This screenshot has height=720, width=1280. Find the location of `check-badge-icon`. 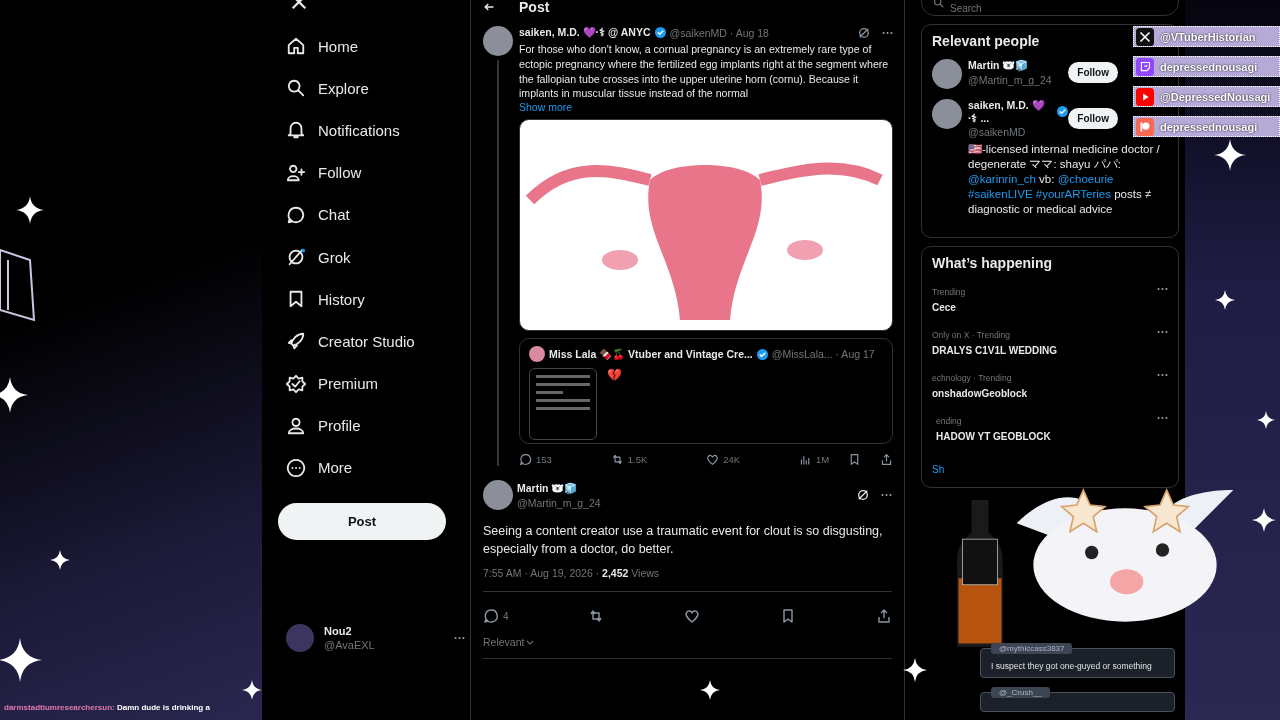

check-badge-icon is located at coordinates (296, 383).